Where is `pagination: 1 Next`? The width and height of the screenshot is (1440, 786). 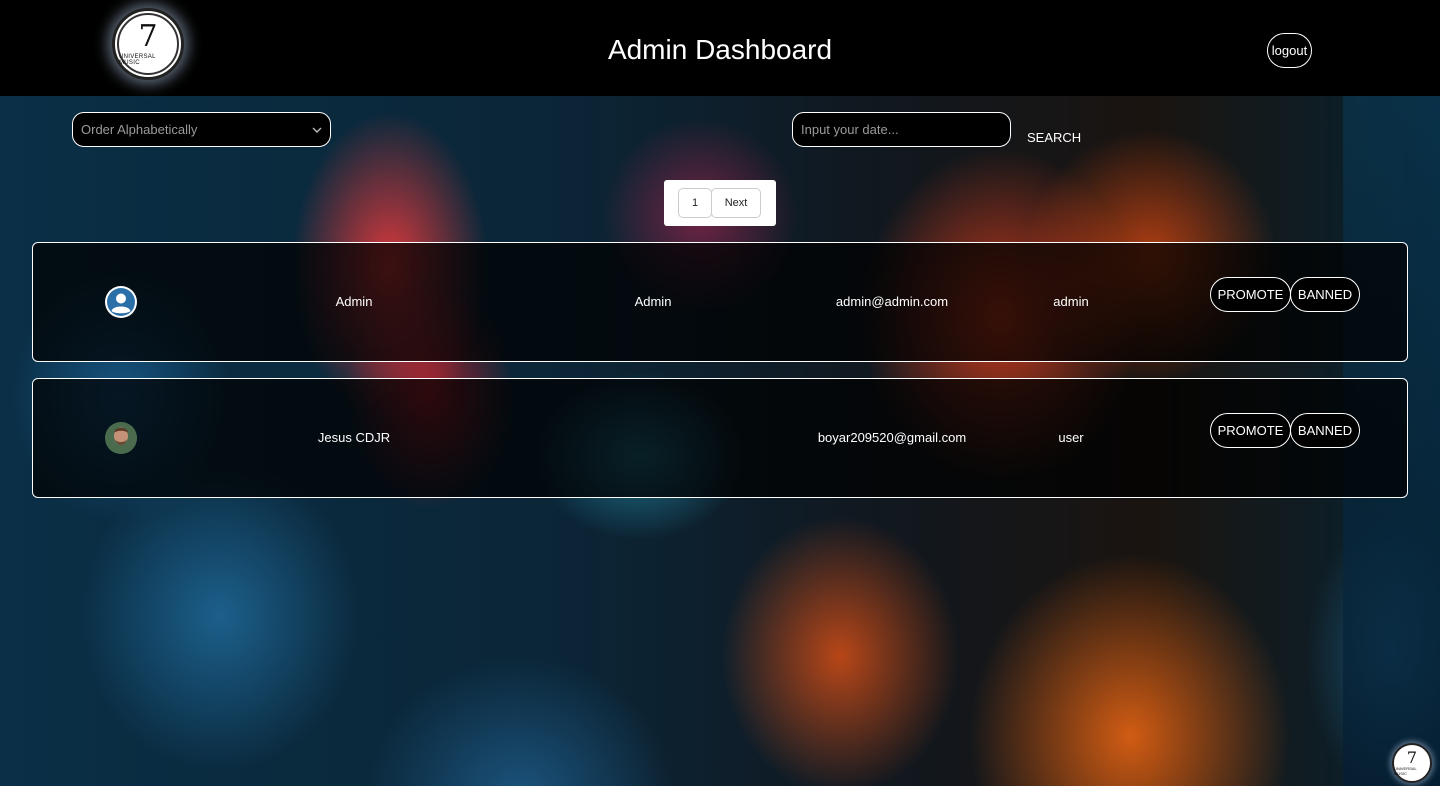 pagination: 1 Next is located at coordinates (720, 203).